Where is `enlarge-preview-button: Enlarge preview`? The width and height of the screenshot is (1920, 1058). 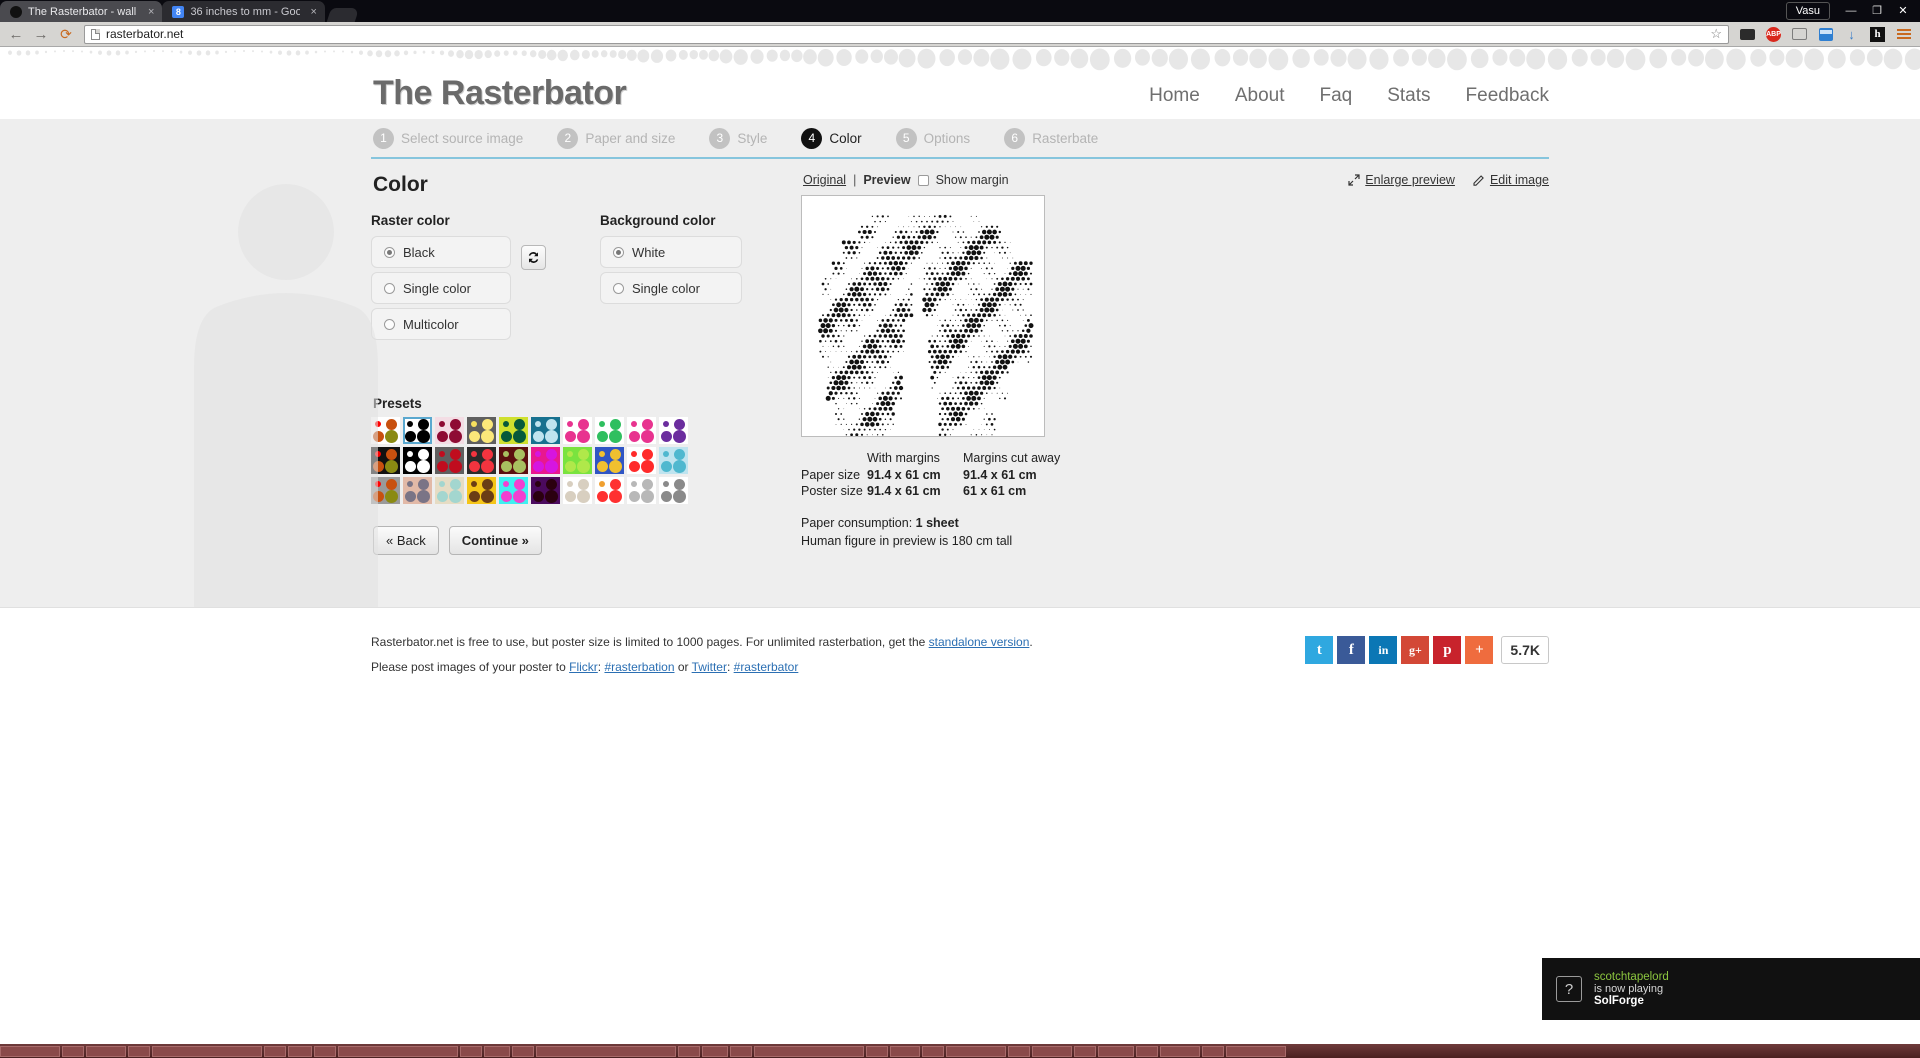 enlarge-preview-button: Enlarge preview is located at coordinates (1401, 180).